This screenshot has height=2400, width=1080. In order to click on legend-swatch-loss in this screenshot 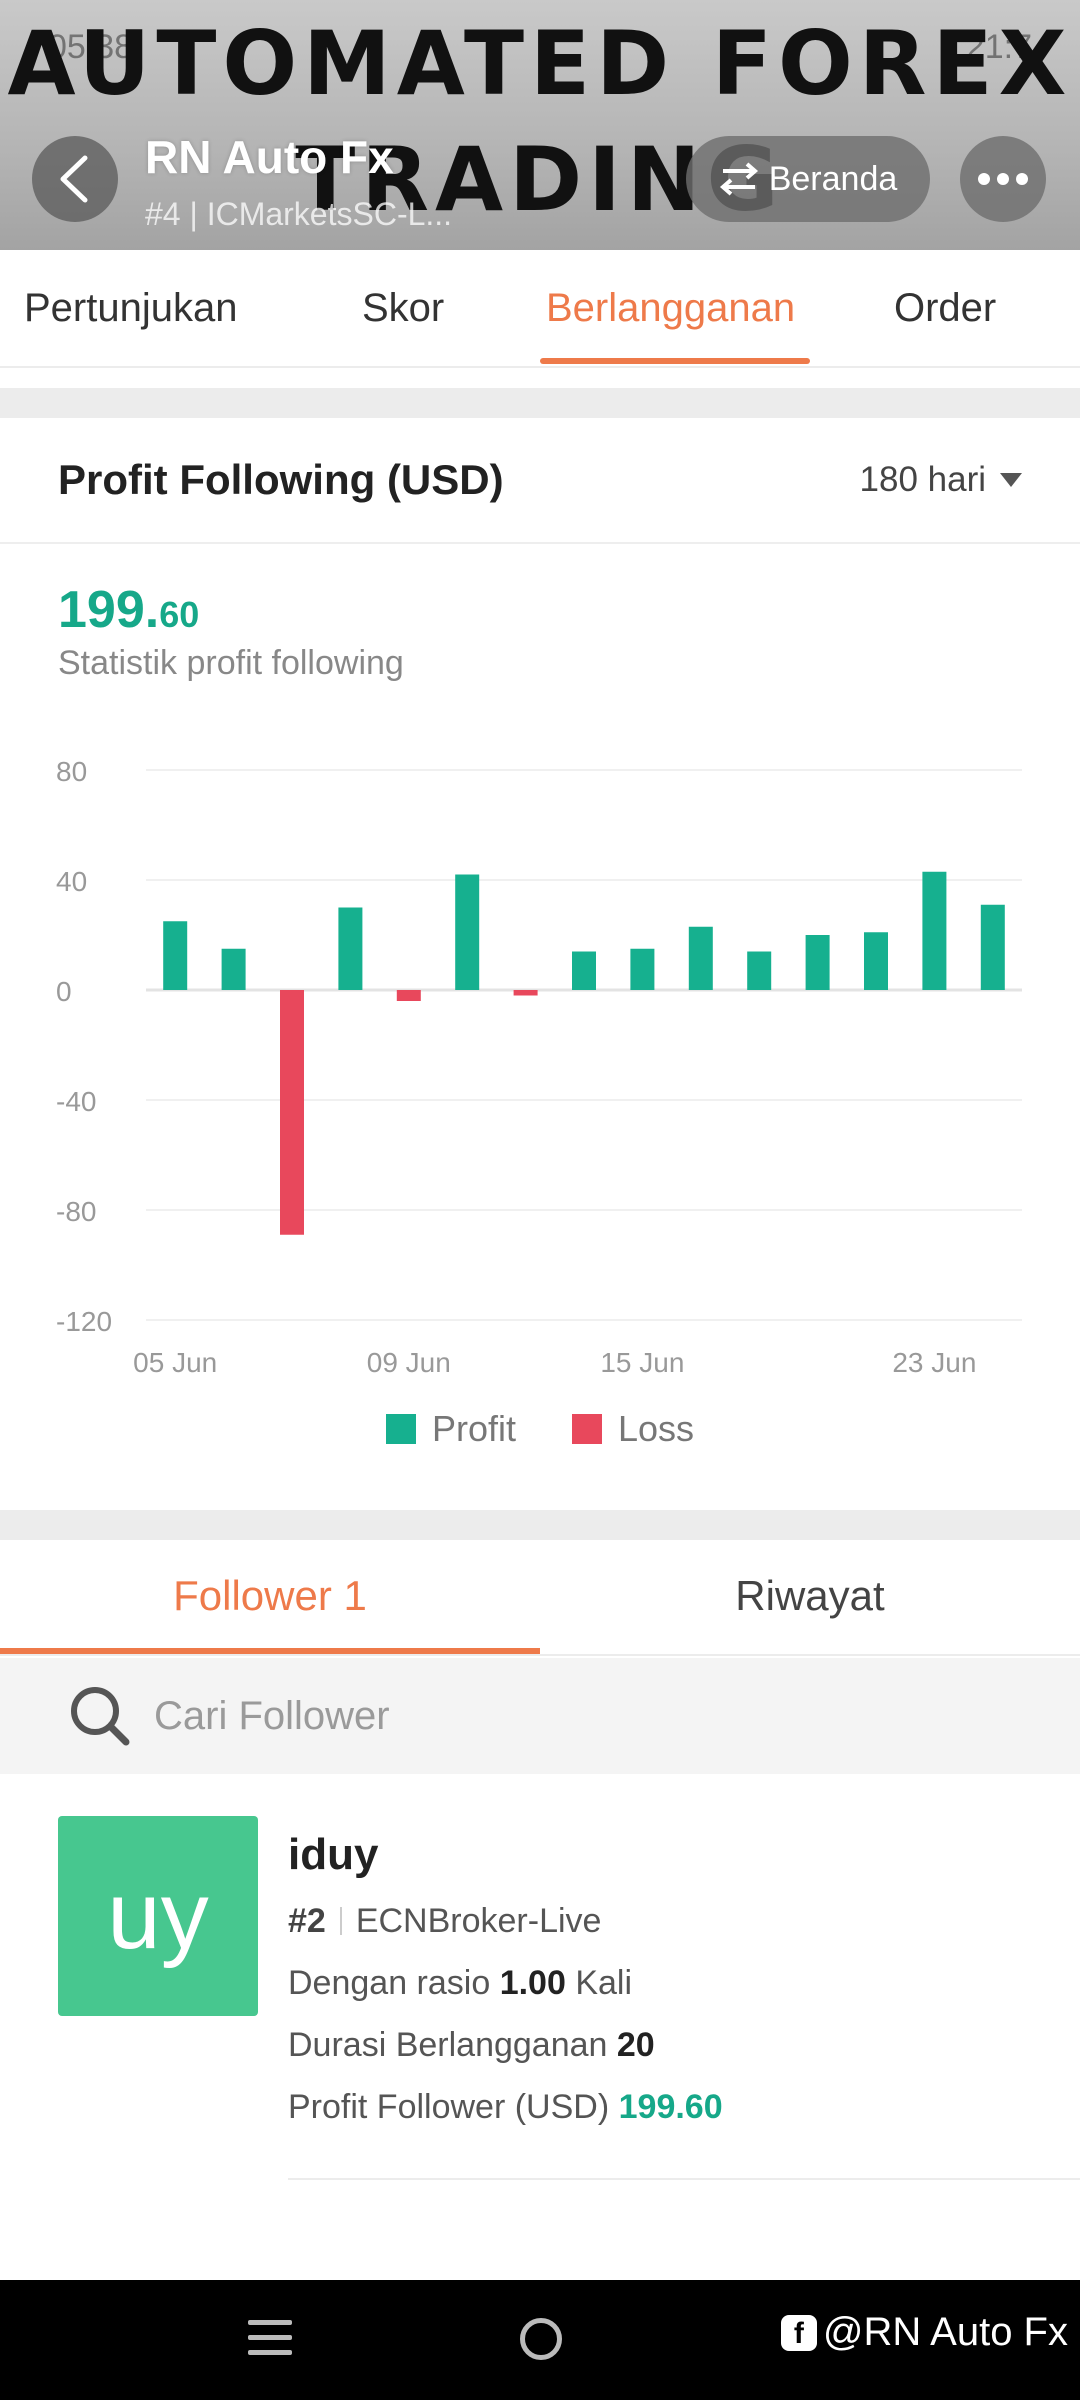, I will do `click(586, 1429)`.